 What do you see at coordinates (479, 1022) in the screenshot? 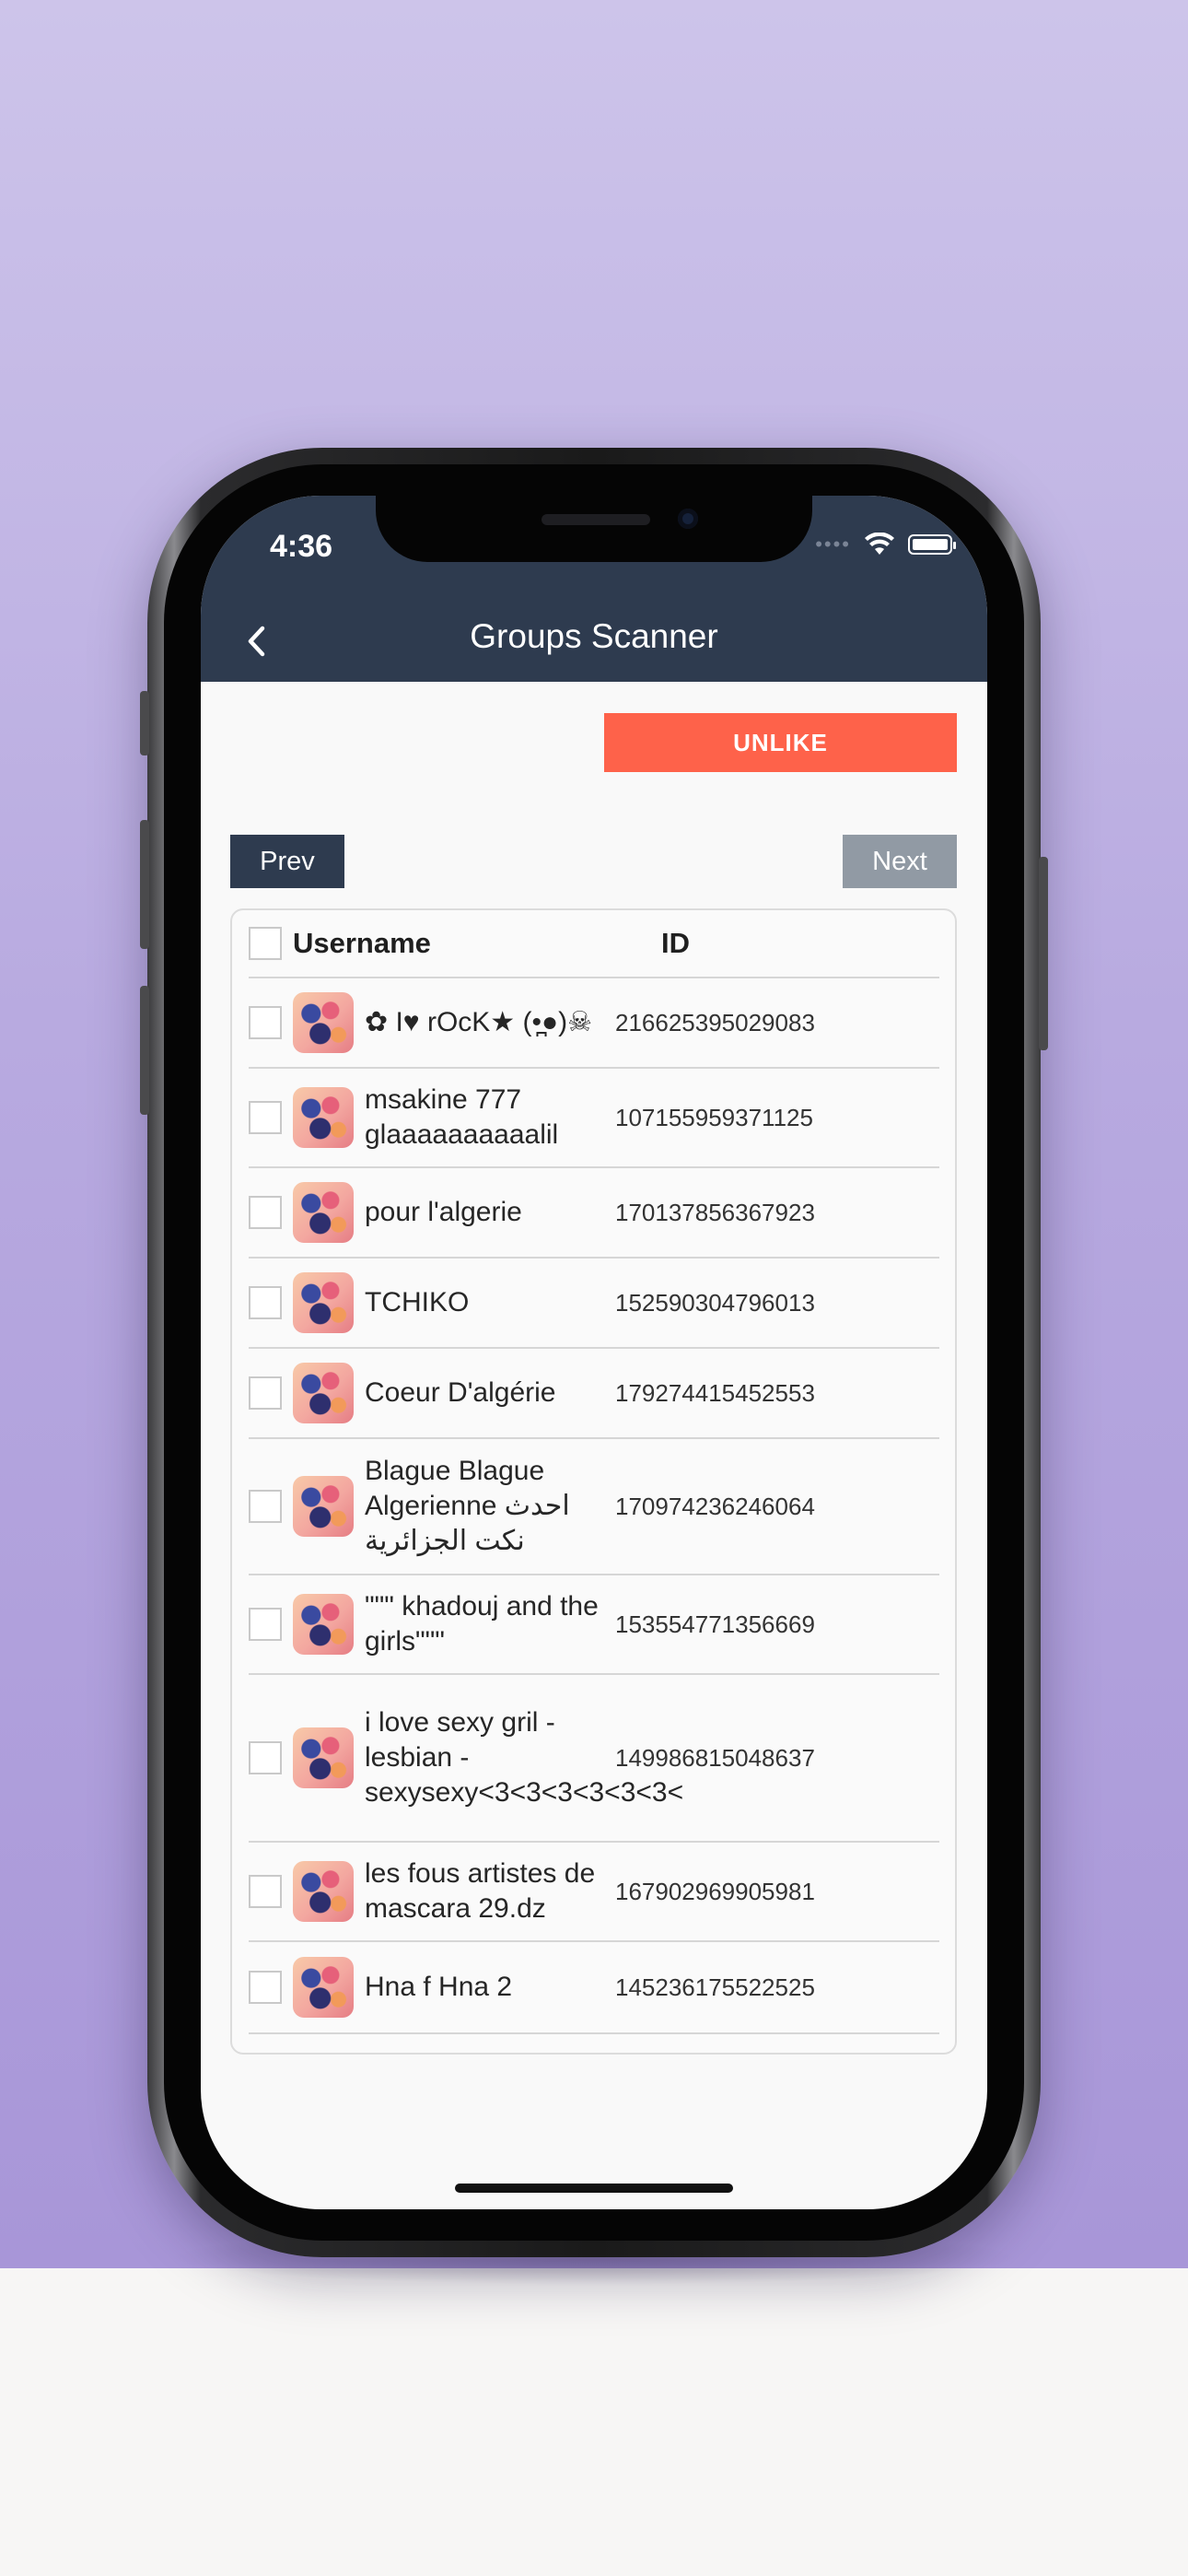
I see `group-username: ✿ I♥ rOcK★ (•̪●)☠` at bounding box center [479, 1022].